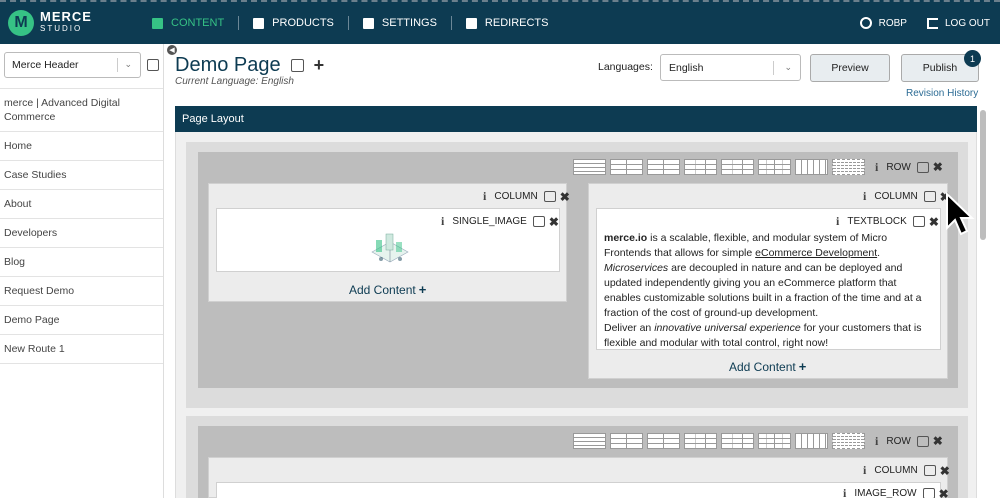 The image size is (1000, 498). What do you see at coordinates (81, 290) in the screenshot?
I see `sidebar-item-request-demo: Request Demo` at bounding box center [81, 290].